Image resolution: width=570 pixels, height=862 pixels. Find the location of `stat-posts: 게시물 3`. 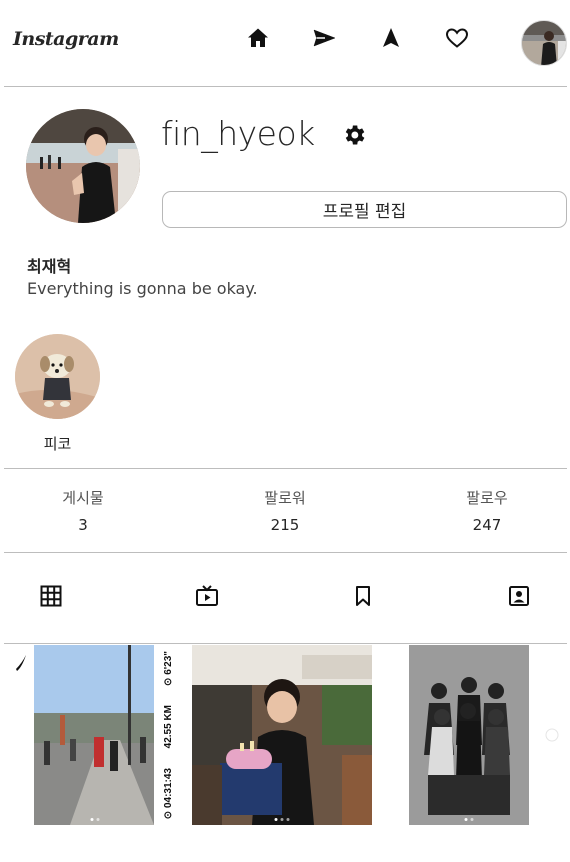

stat-posts: 게시물 3 is located at coordinates (83, 510).